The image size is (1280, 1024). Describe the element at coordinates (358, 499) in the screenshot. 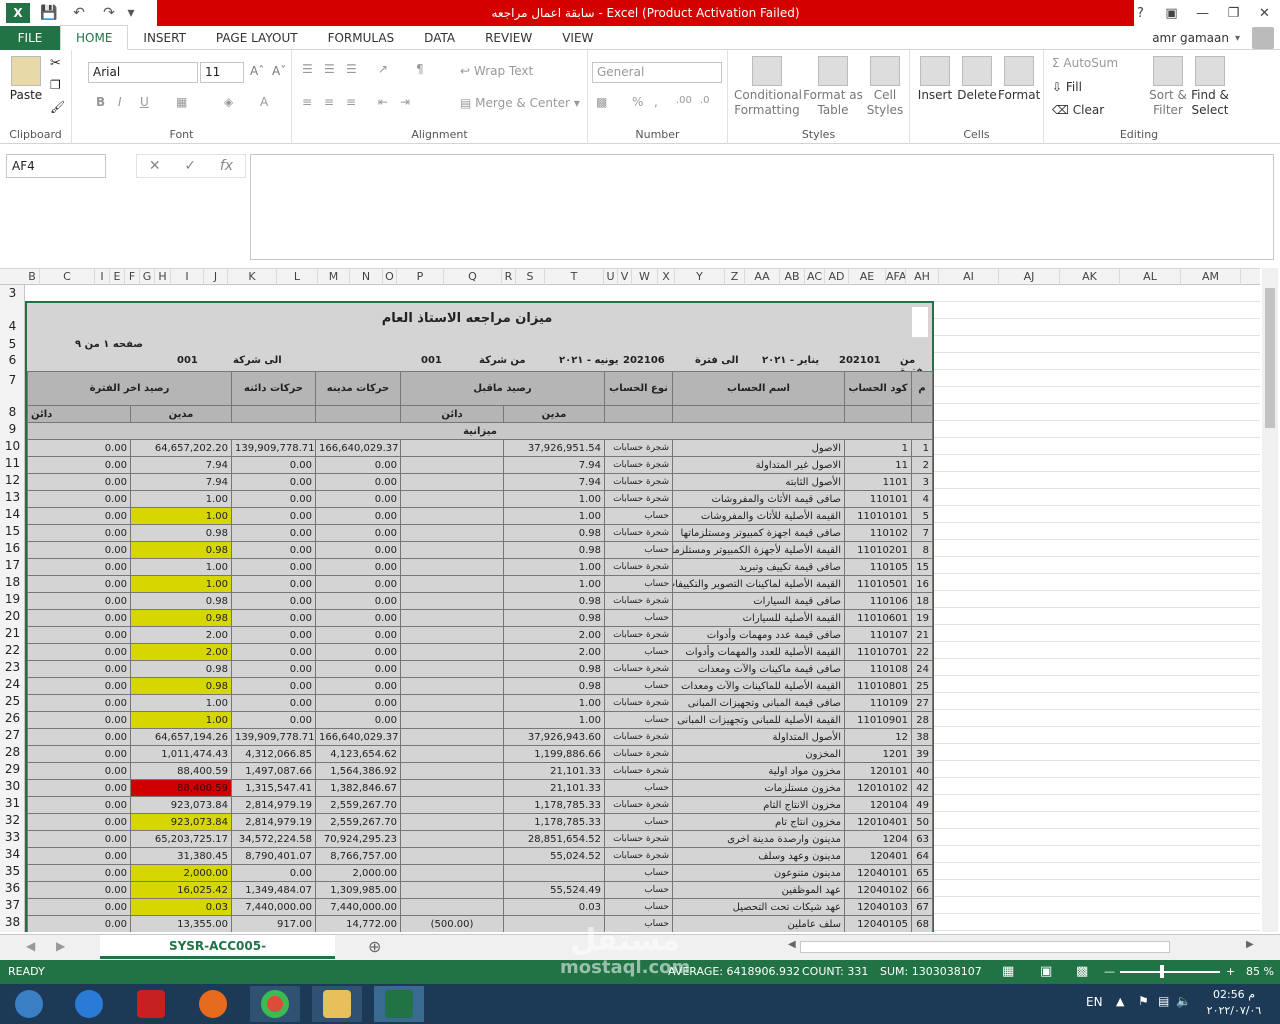

I see `debit-movement-cell: 0.00` at that location.